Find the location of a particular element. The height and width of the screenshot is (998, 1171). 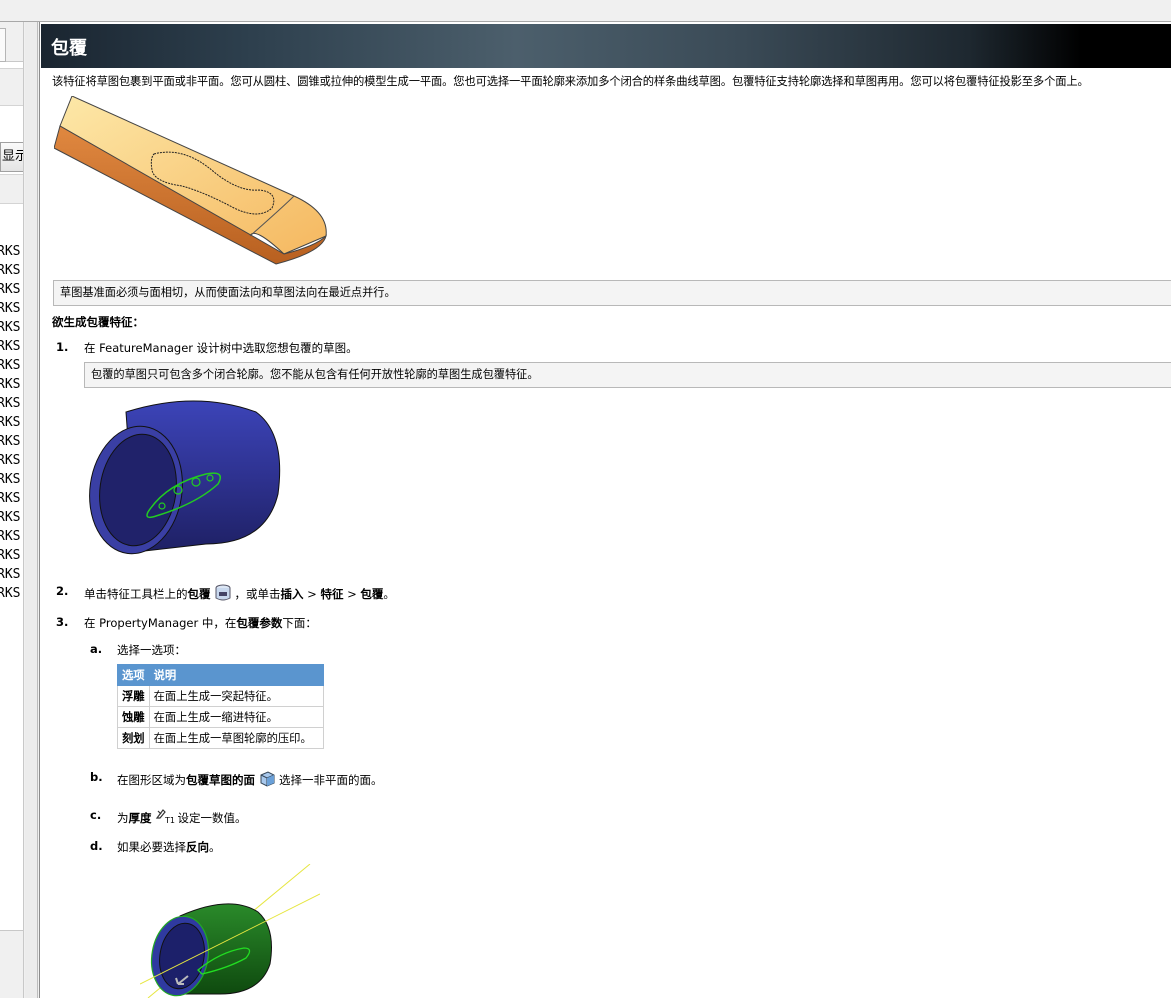

wrap-bold: 包覆 is located at coordinates (199, 594).